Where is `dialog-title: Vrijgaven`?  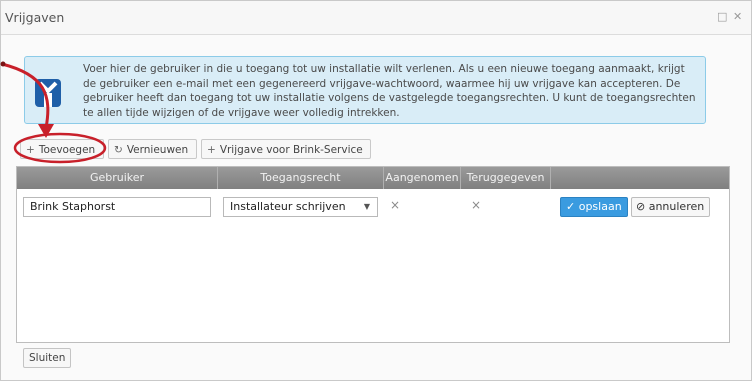 dialog-title: Vrijgaven is located at coordinates (35, 17).